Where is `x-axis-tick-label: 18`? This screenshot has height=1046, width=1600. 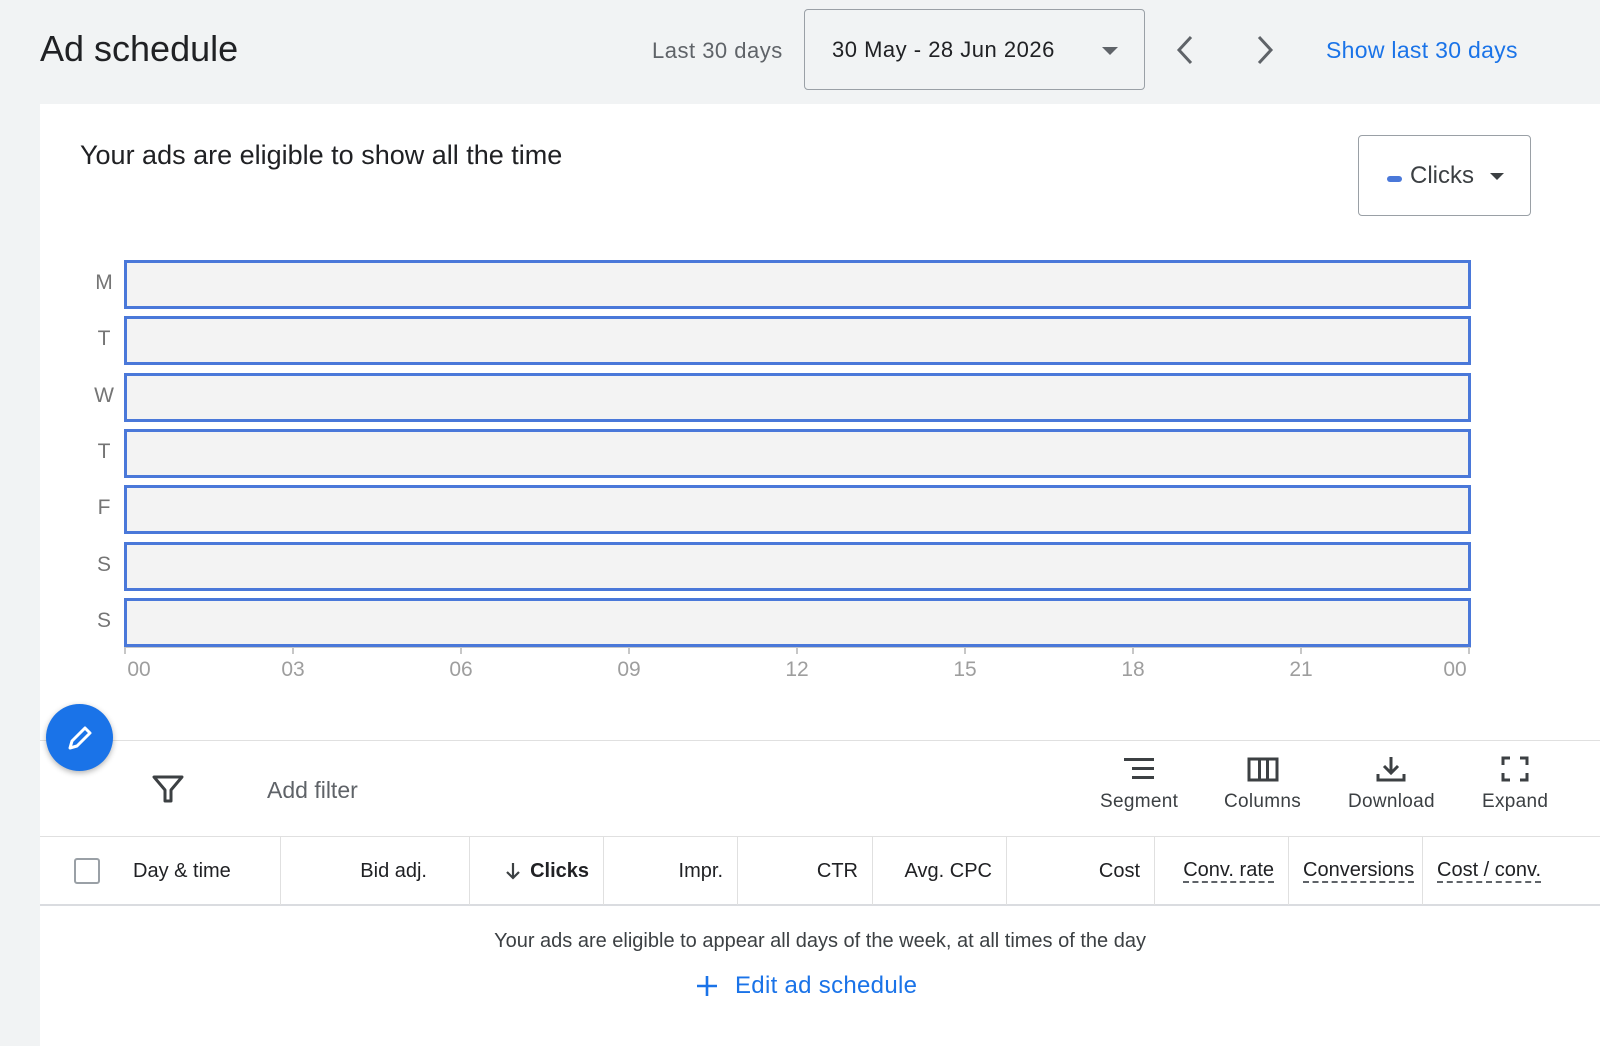
x-axis-tick-label: 18 is located at coordinates (1133, 669).